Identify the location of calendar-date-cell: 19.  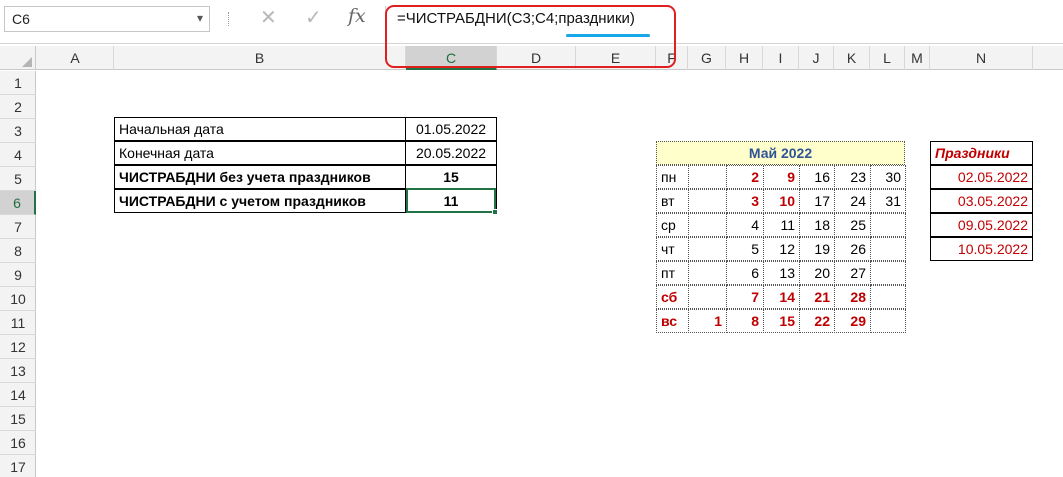
(817, 249).